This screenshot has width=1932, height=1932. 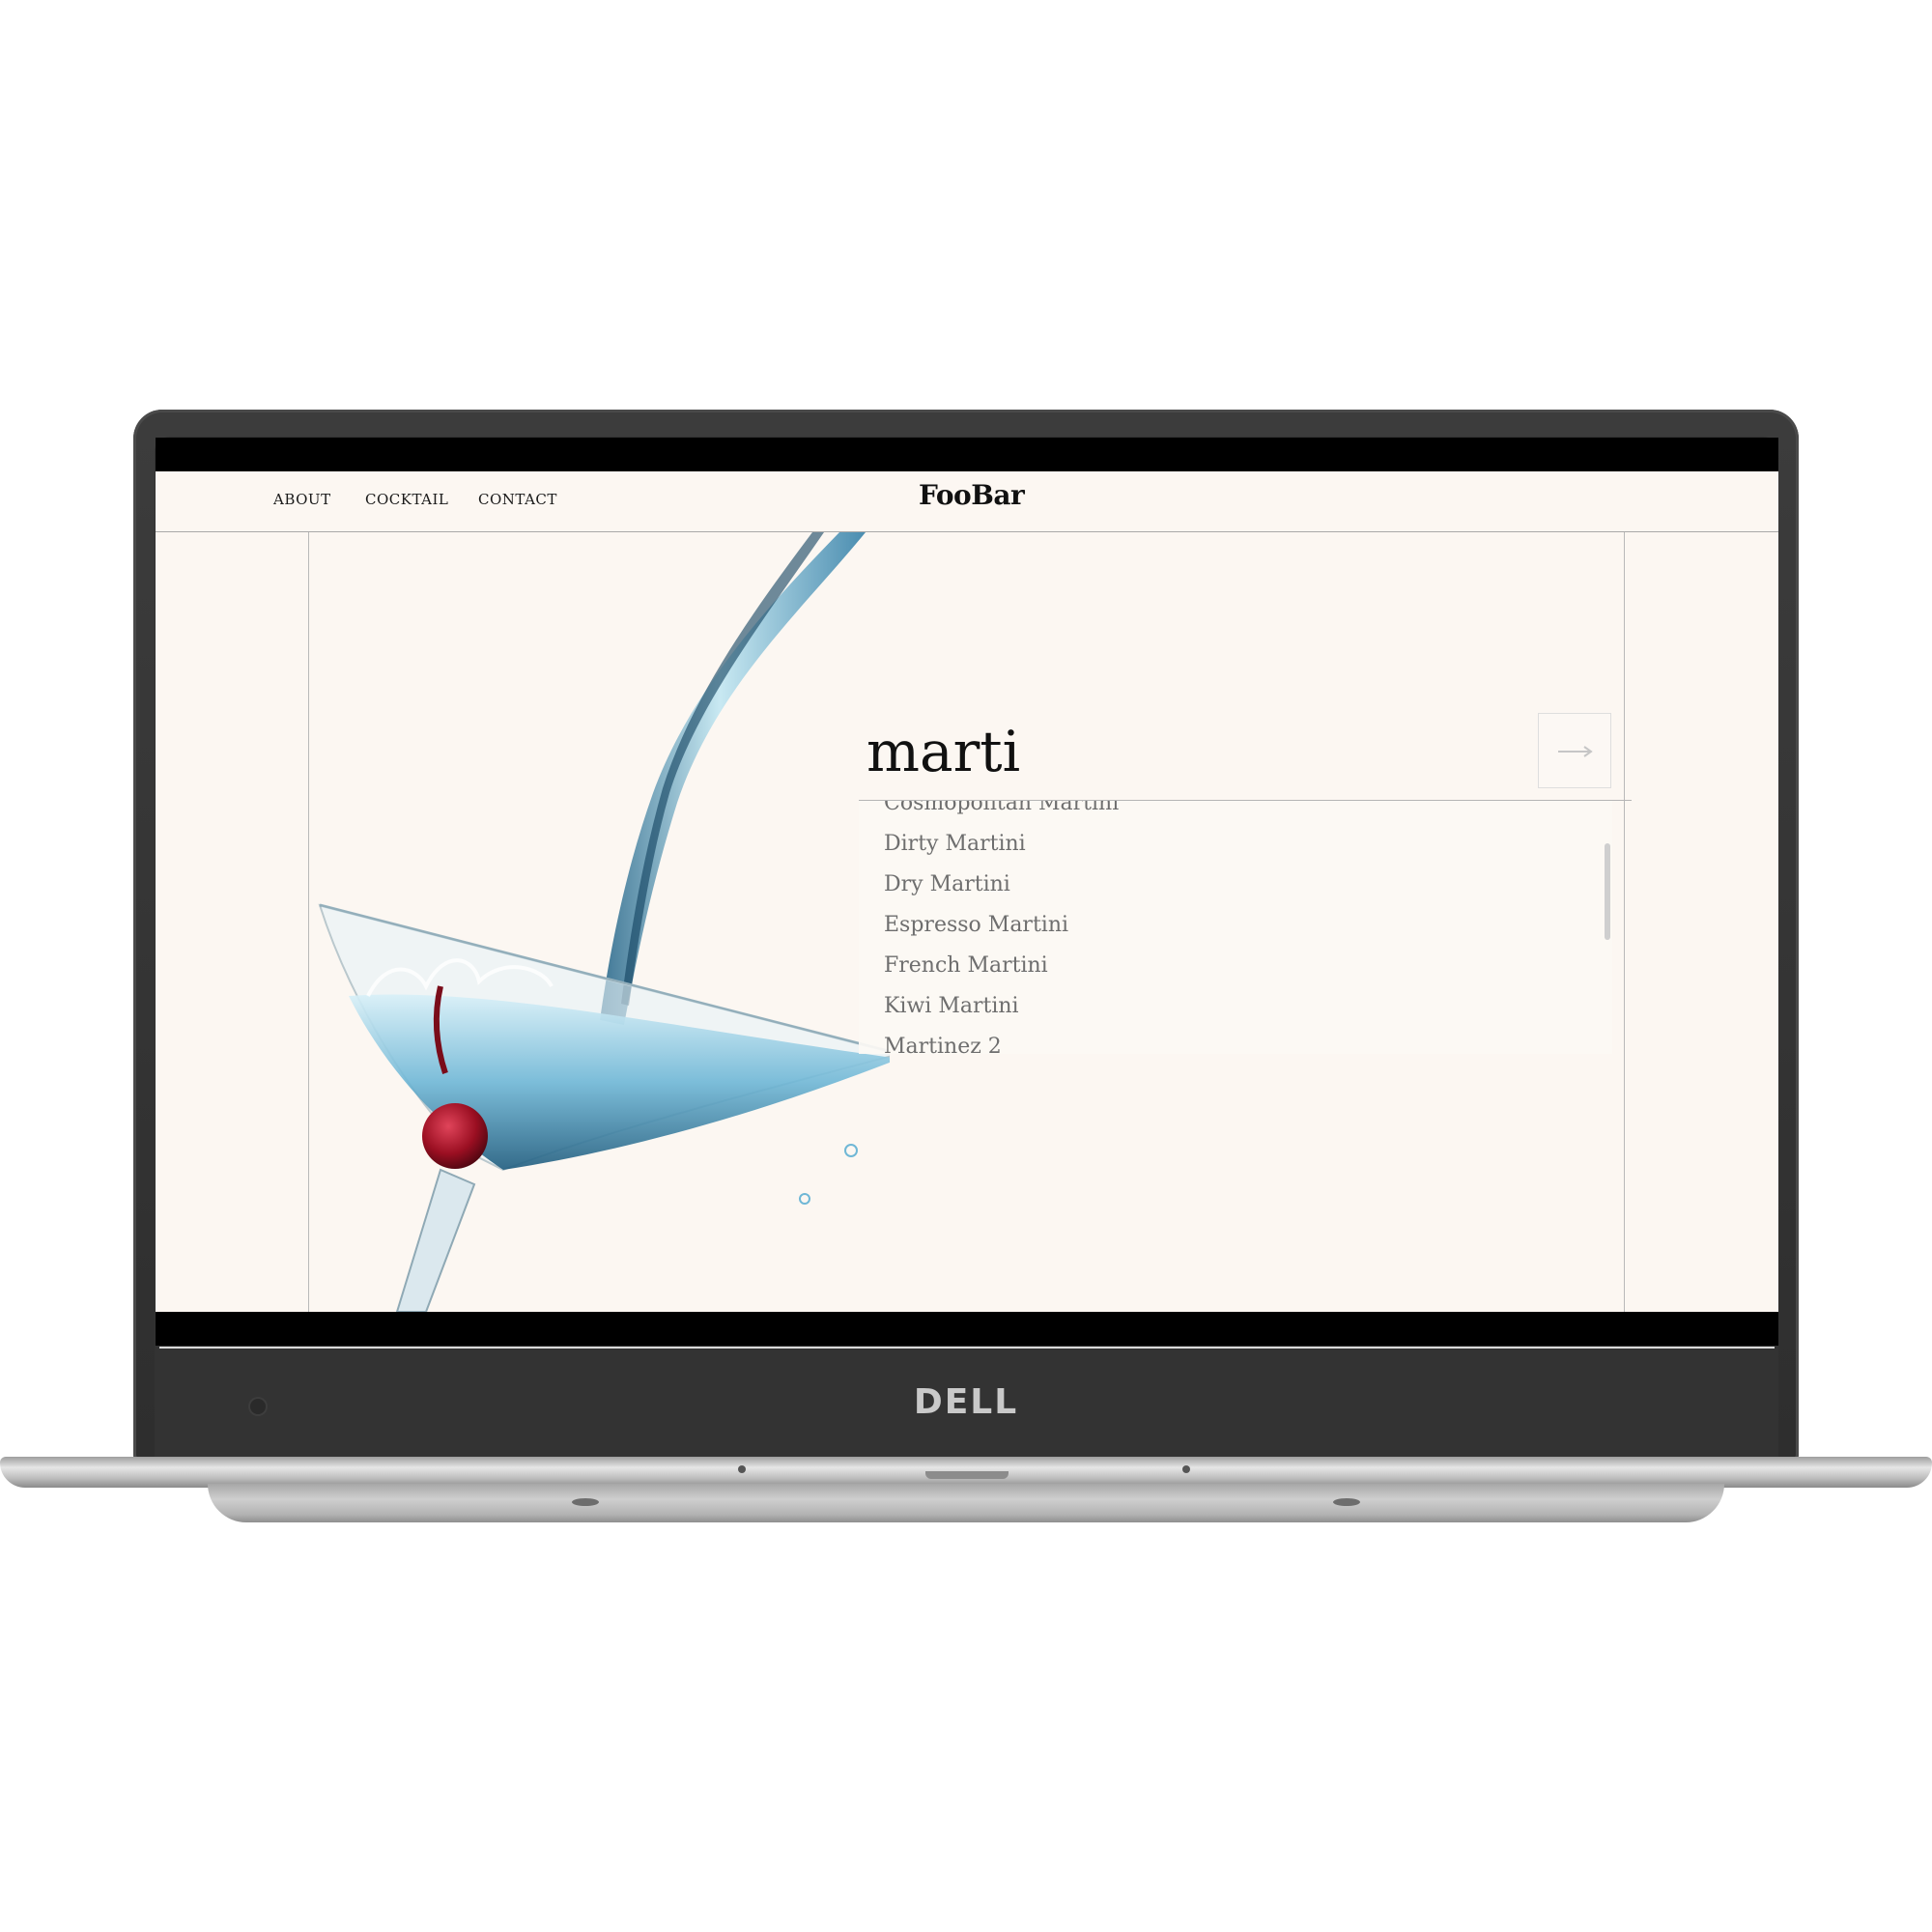 What do you see at coordinates (1226, 1006) in the screenshot?
I see `suggestion-item: Kiwi Martini` at bounding box center [1226, 1006].